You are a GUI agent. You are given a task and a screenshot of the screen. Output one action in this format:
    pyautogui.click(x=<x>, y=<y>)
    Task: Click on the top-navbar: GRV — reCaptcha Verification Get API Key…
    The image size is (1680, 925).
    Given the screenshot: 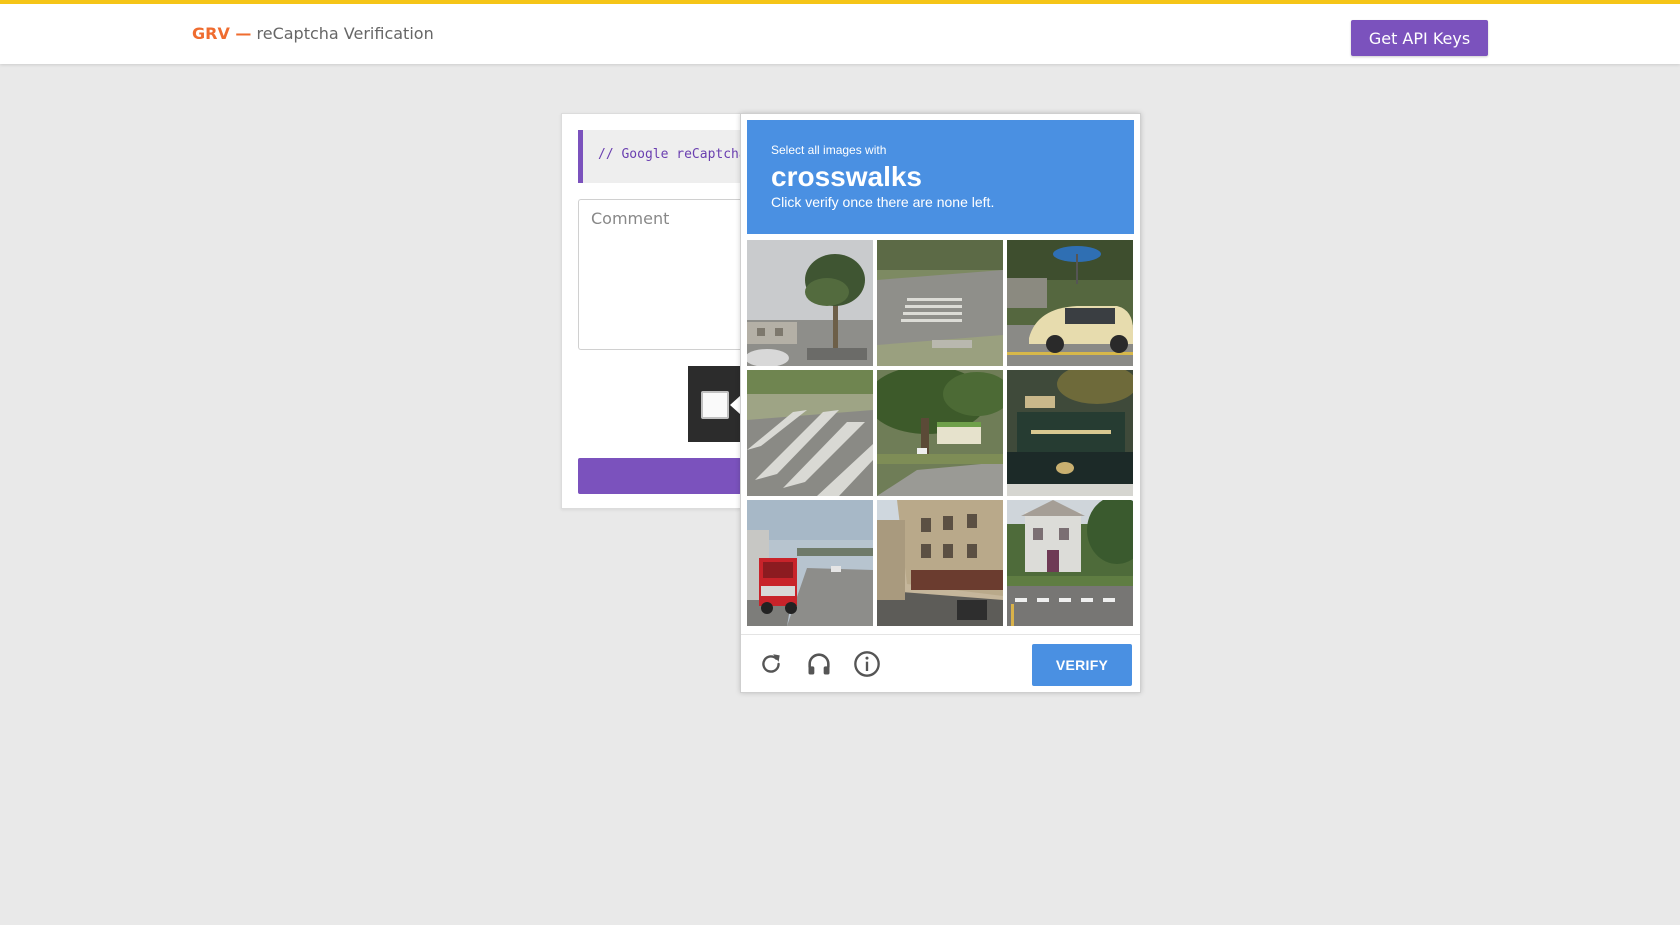 What is the action you would take?
    pyautogui.click(x=840, y=32)
    